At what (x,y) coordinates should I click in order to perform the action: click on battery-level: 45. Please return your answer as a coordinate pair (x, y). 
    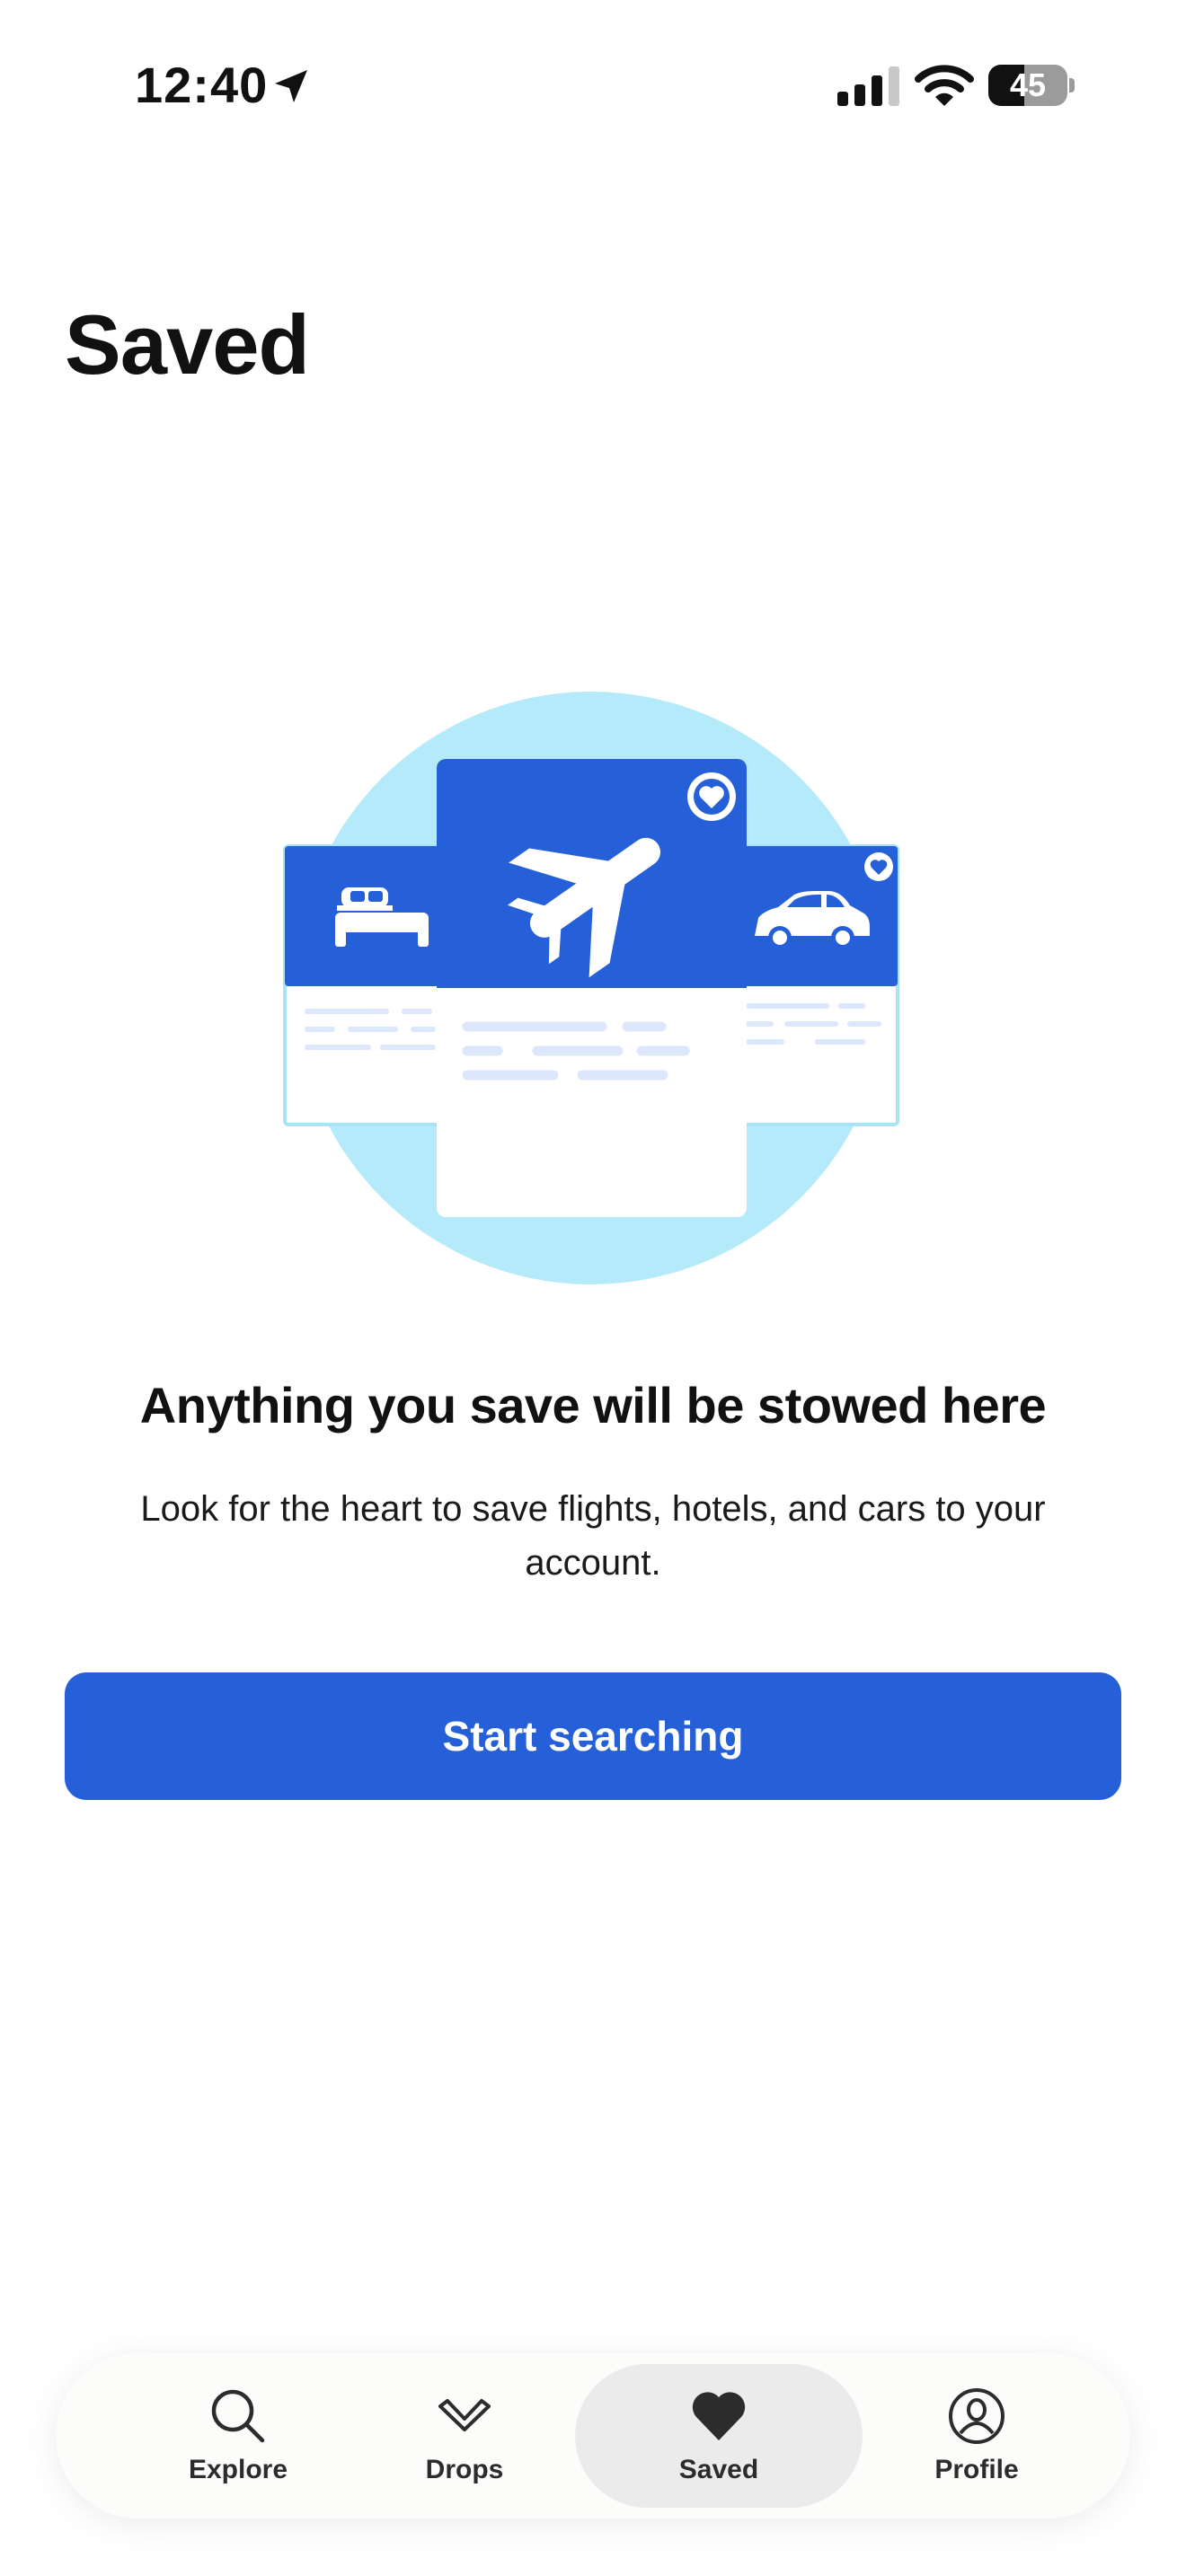
    Looking at the image, I should click on (1028, 84).